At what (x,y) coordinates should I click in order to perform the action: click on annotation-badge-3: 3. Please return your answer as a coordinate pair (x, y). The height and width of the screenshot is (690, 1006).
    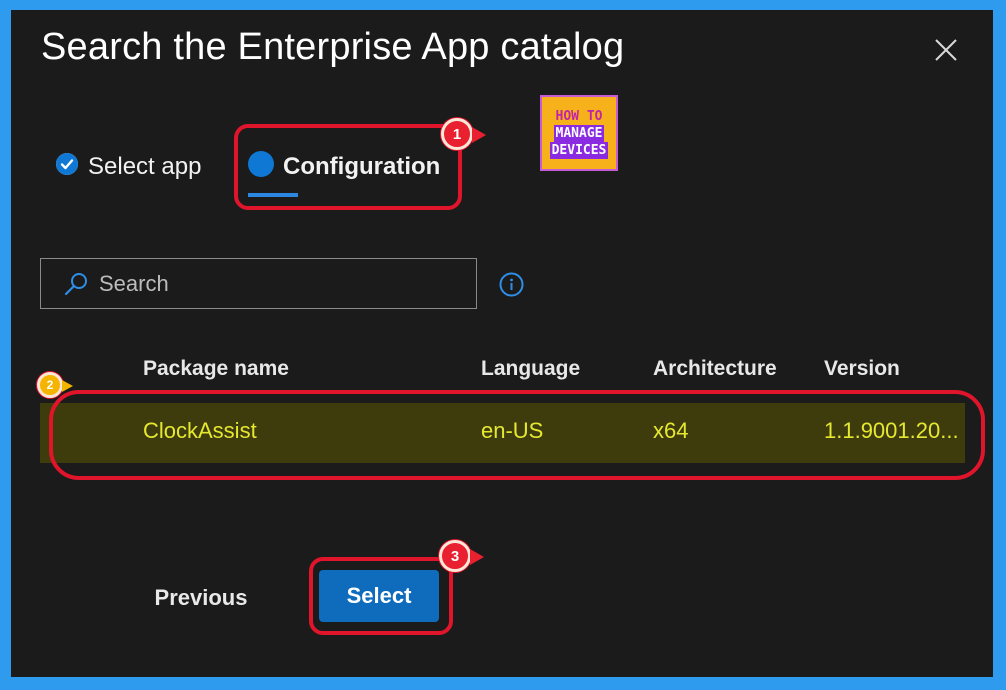
    Looking at the image, I should click on (461, 556).